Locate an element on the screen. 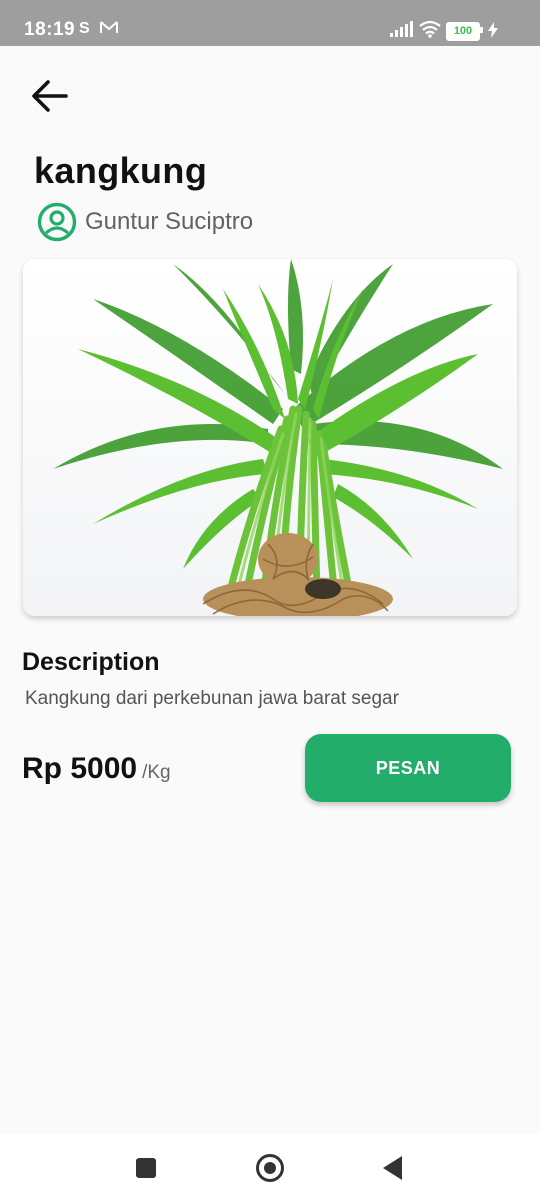 The height and width of the screenshot is (1200, 540). signal-icon is located at coordinates (402, 31).